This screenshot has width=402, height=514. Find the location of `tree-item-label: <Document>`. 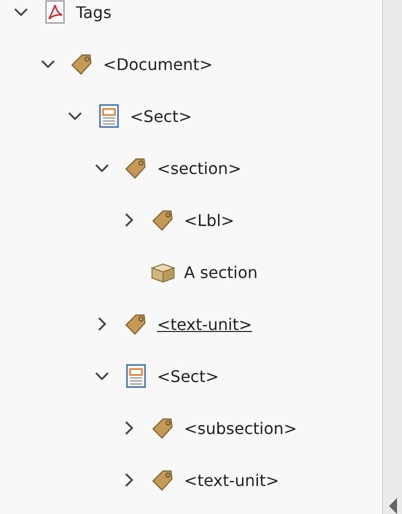

tree-item-label: <Document> is located at coordinates (158, 64).